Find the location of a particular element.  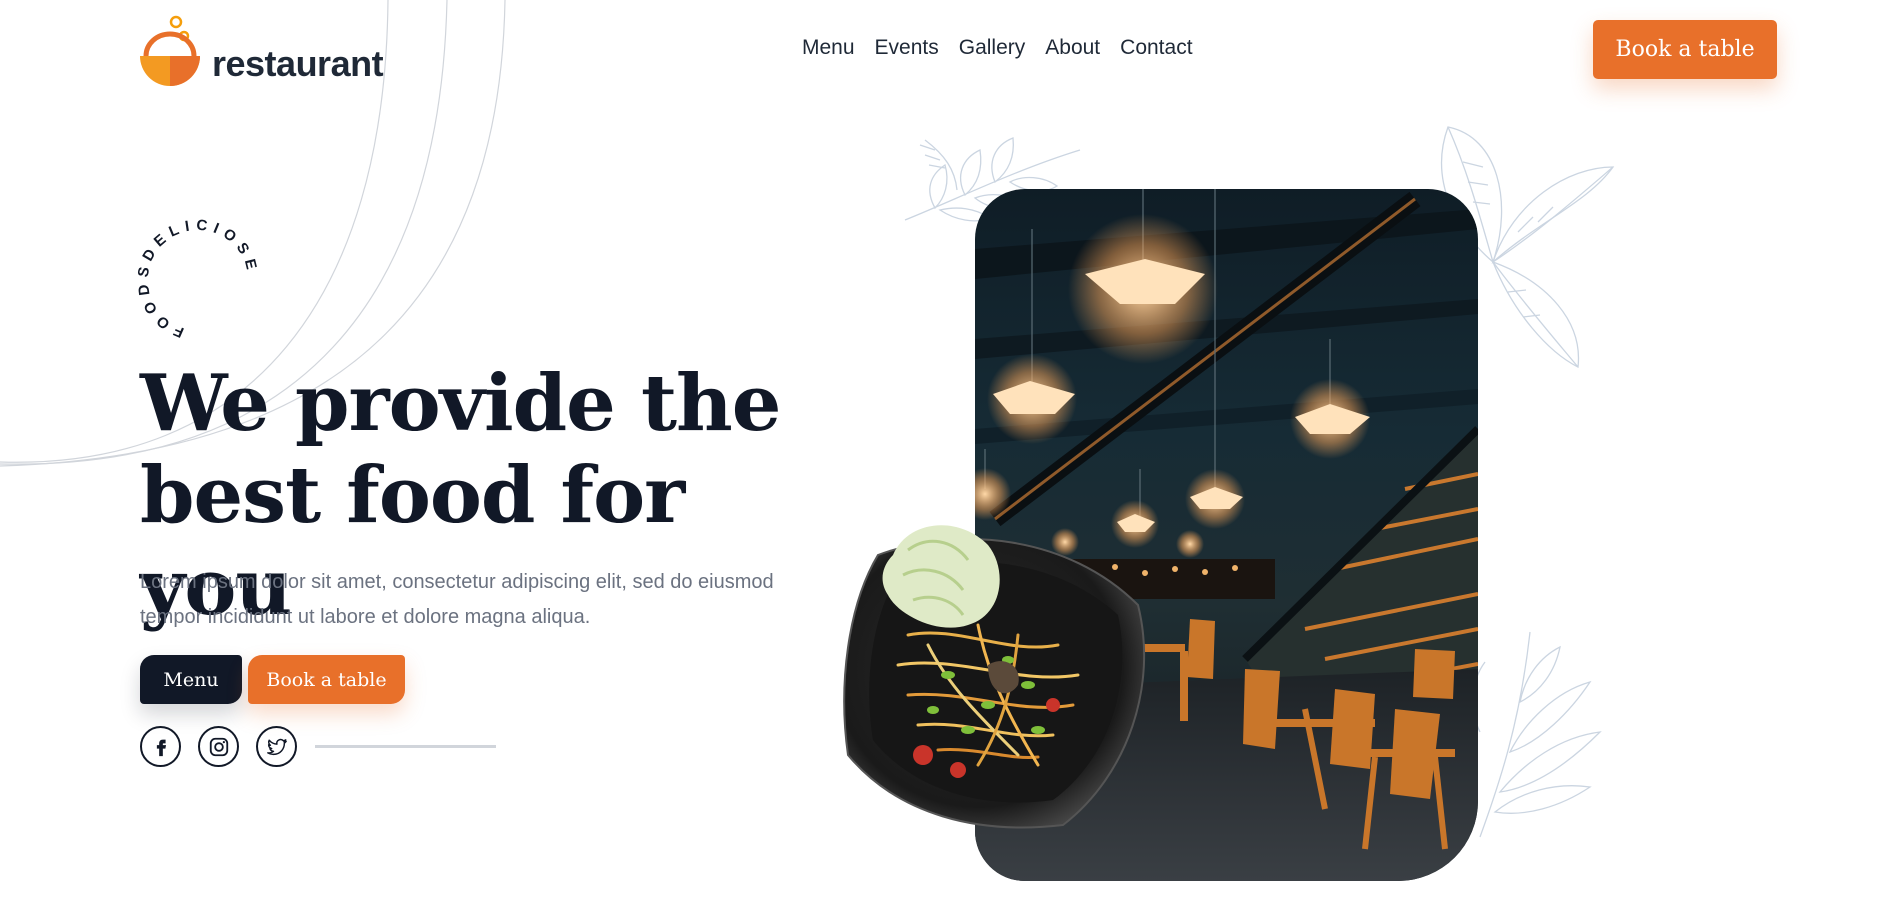

twitter-link is located at coordinates (276, 746).